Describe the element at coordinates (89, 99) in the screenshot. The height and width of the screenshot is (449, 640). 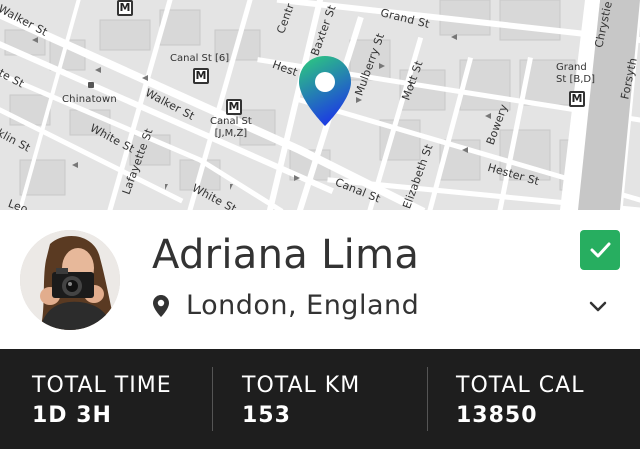
I see `street-label: Chinatown` at that location.